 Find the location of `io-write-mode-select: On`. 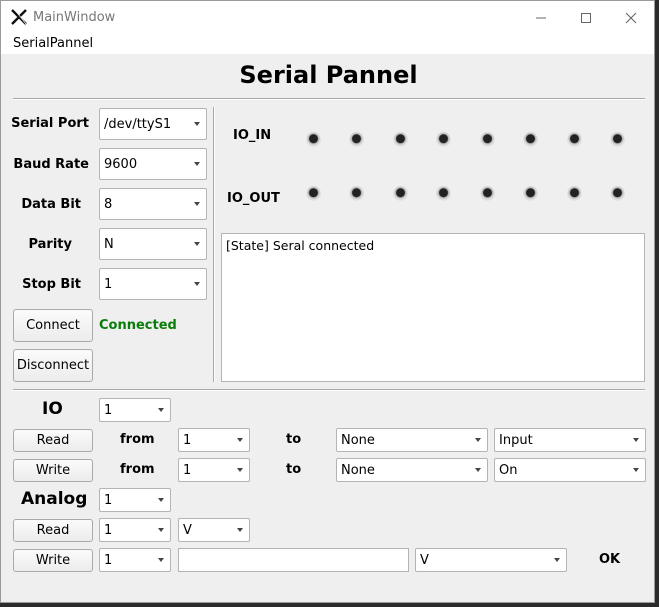

io-write-mode-select: On is located at coordinates (570, 470).